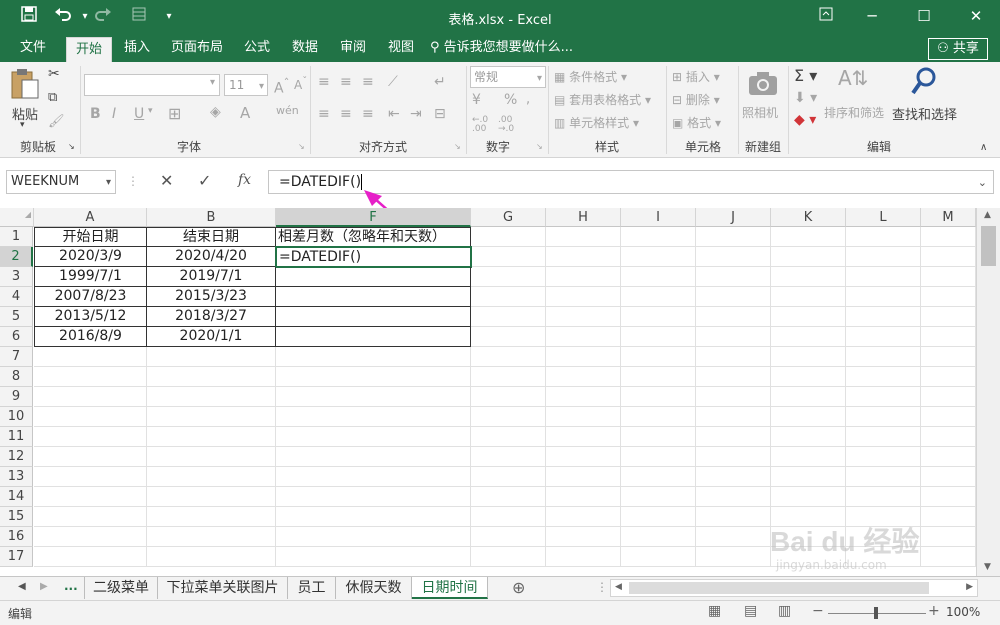 The height and width of the screenshot is (625, 1000). What do you see at coordinates (300, 84) in the screenshot?
I see `shrink-font-icon: Aˇ` at bounding box center [300, 84].